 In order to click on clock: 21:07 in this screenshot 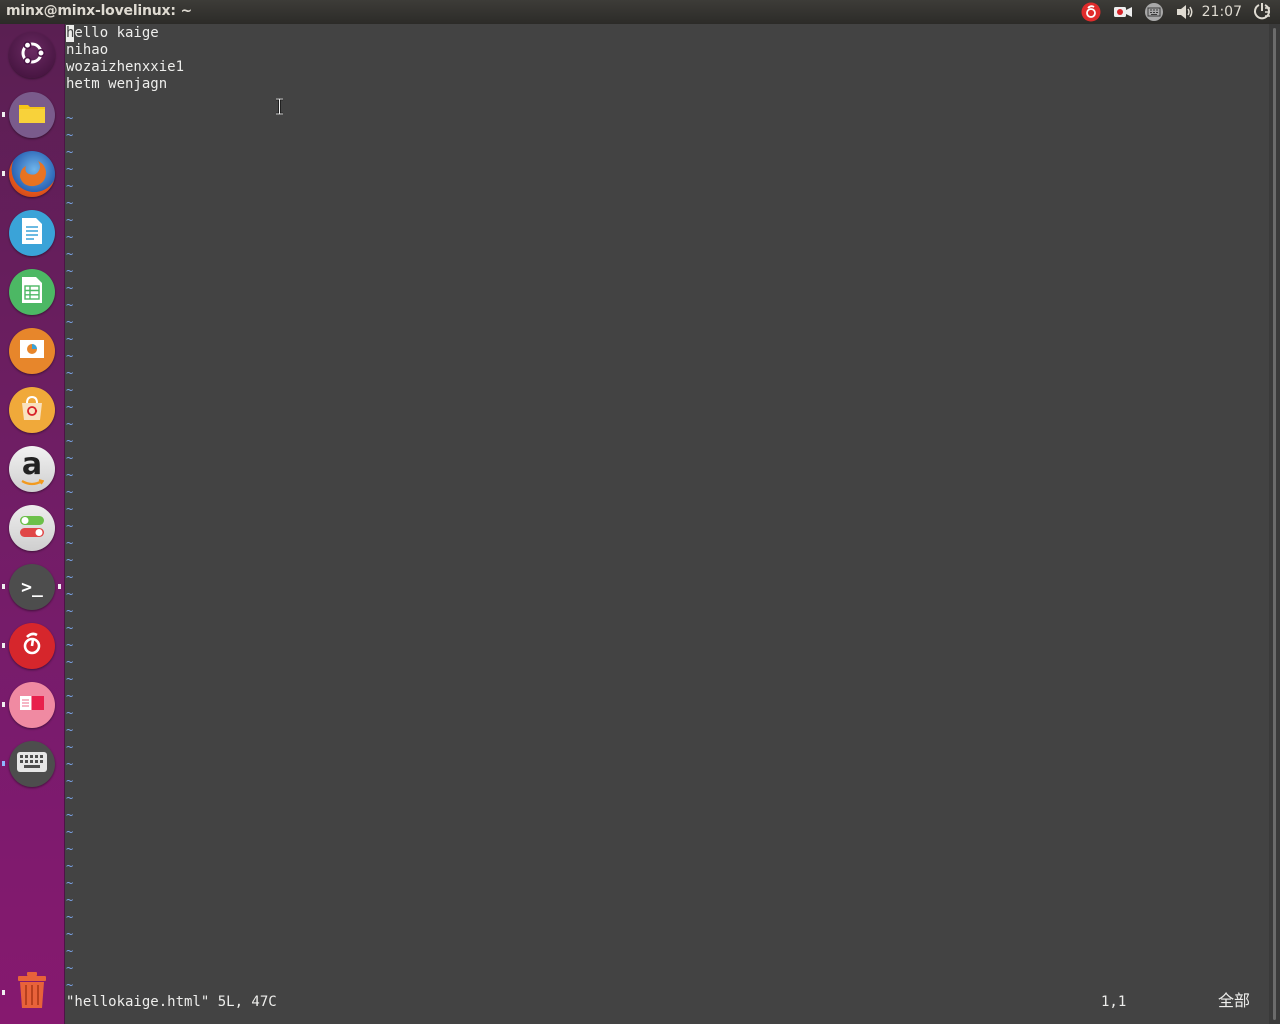, I will do `click(1222, 12)`.